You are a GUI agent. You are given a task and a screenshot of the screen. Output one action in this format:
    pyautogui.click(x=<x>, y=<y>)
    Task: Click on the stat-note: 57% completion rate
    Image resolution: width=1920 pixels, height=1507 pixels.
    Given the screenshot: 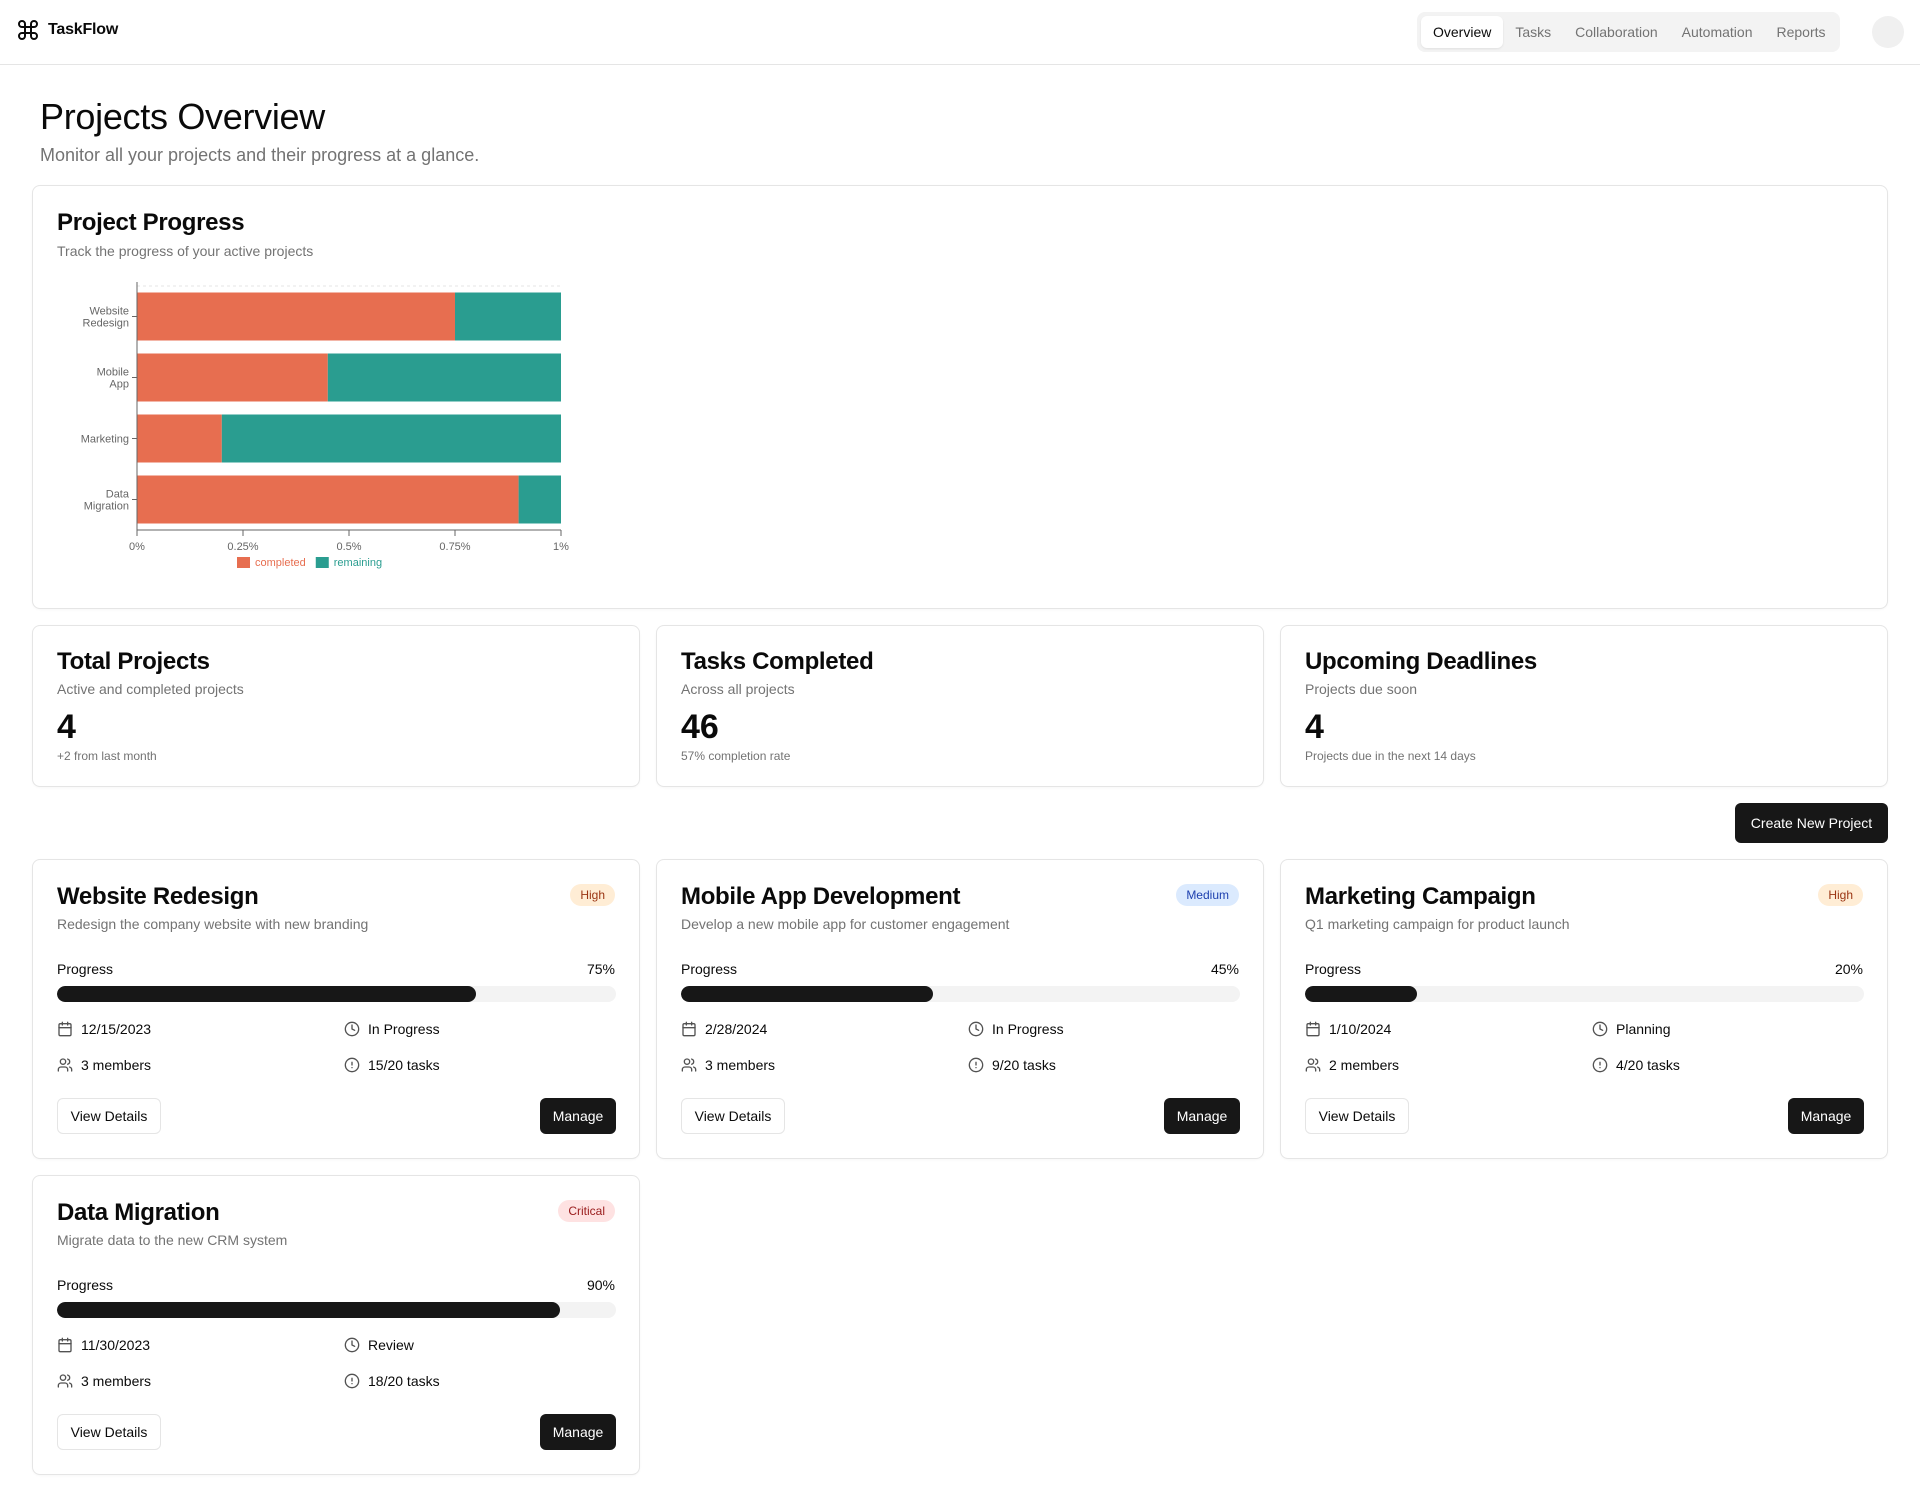 What is the action you would take?
    pyautogui.click(x=736, y=756)
    